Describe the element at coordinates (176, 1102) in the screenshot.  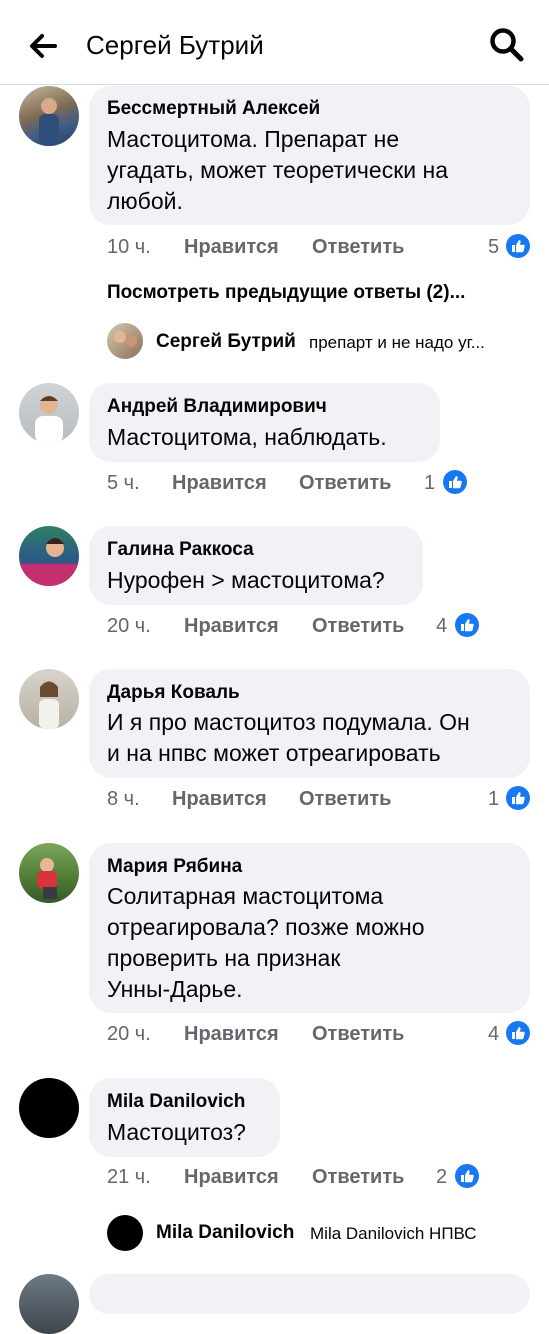
I see `comment-author: Mila Danilovich` at that location.